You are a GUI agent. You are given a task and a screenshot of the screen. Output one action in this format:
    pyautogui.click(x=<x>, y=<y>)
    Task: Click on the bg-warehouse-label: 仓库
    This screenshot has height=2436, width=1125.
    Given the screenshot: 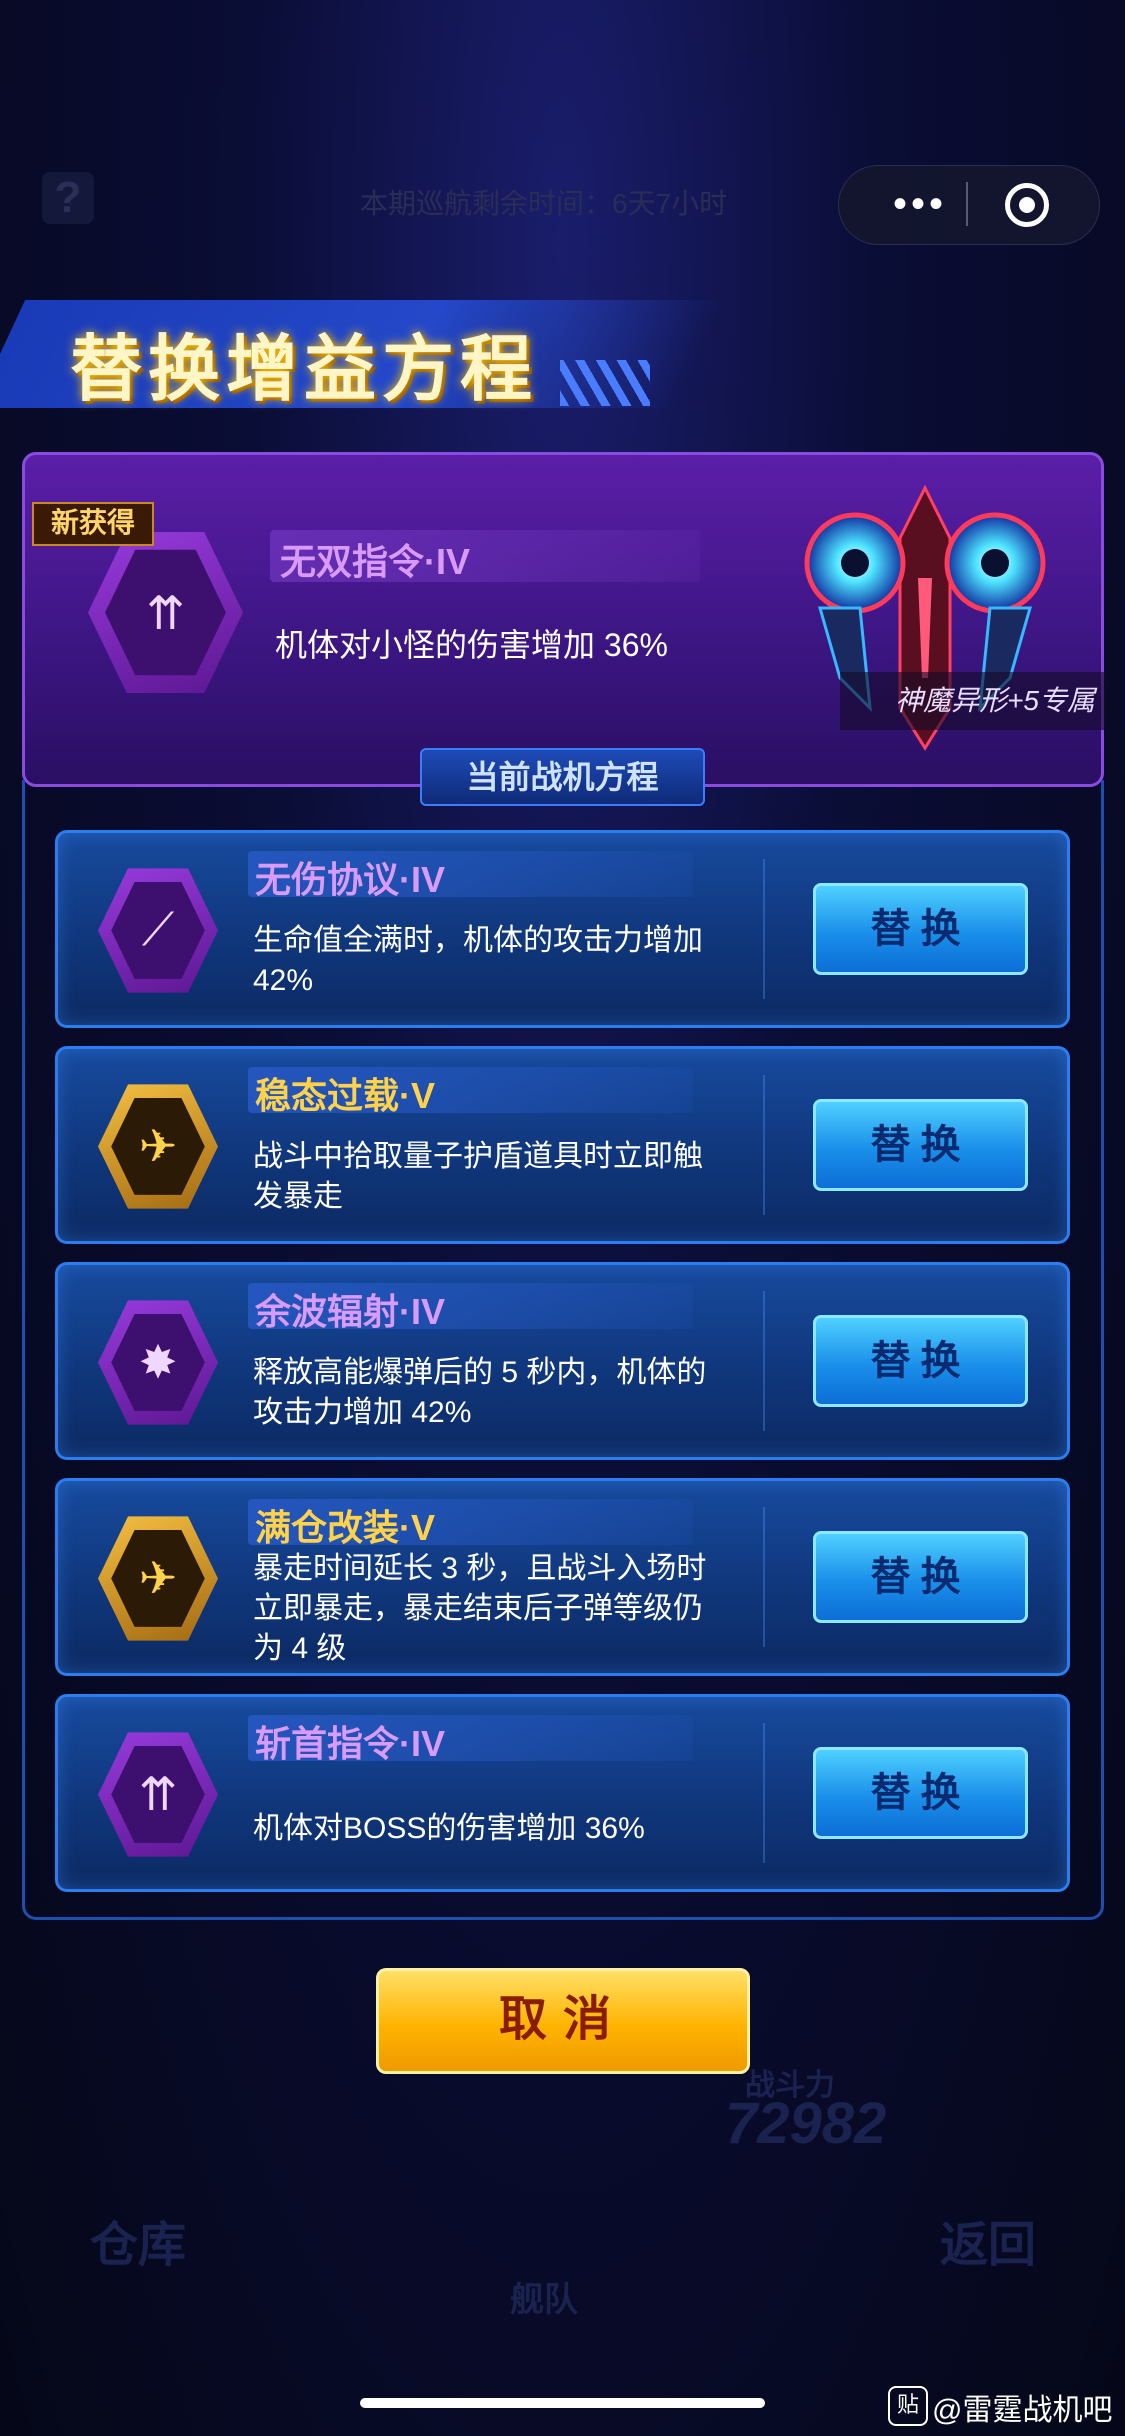 What is the action you would take?
    pyautogui.click(x=138, y=2245)
    